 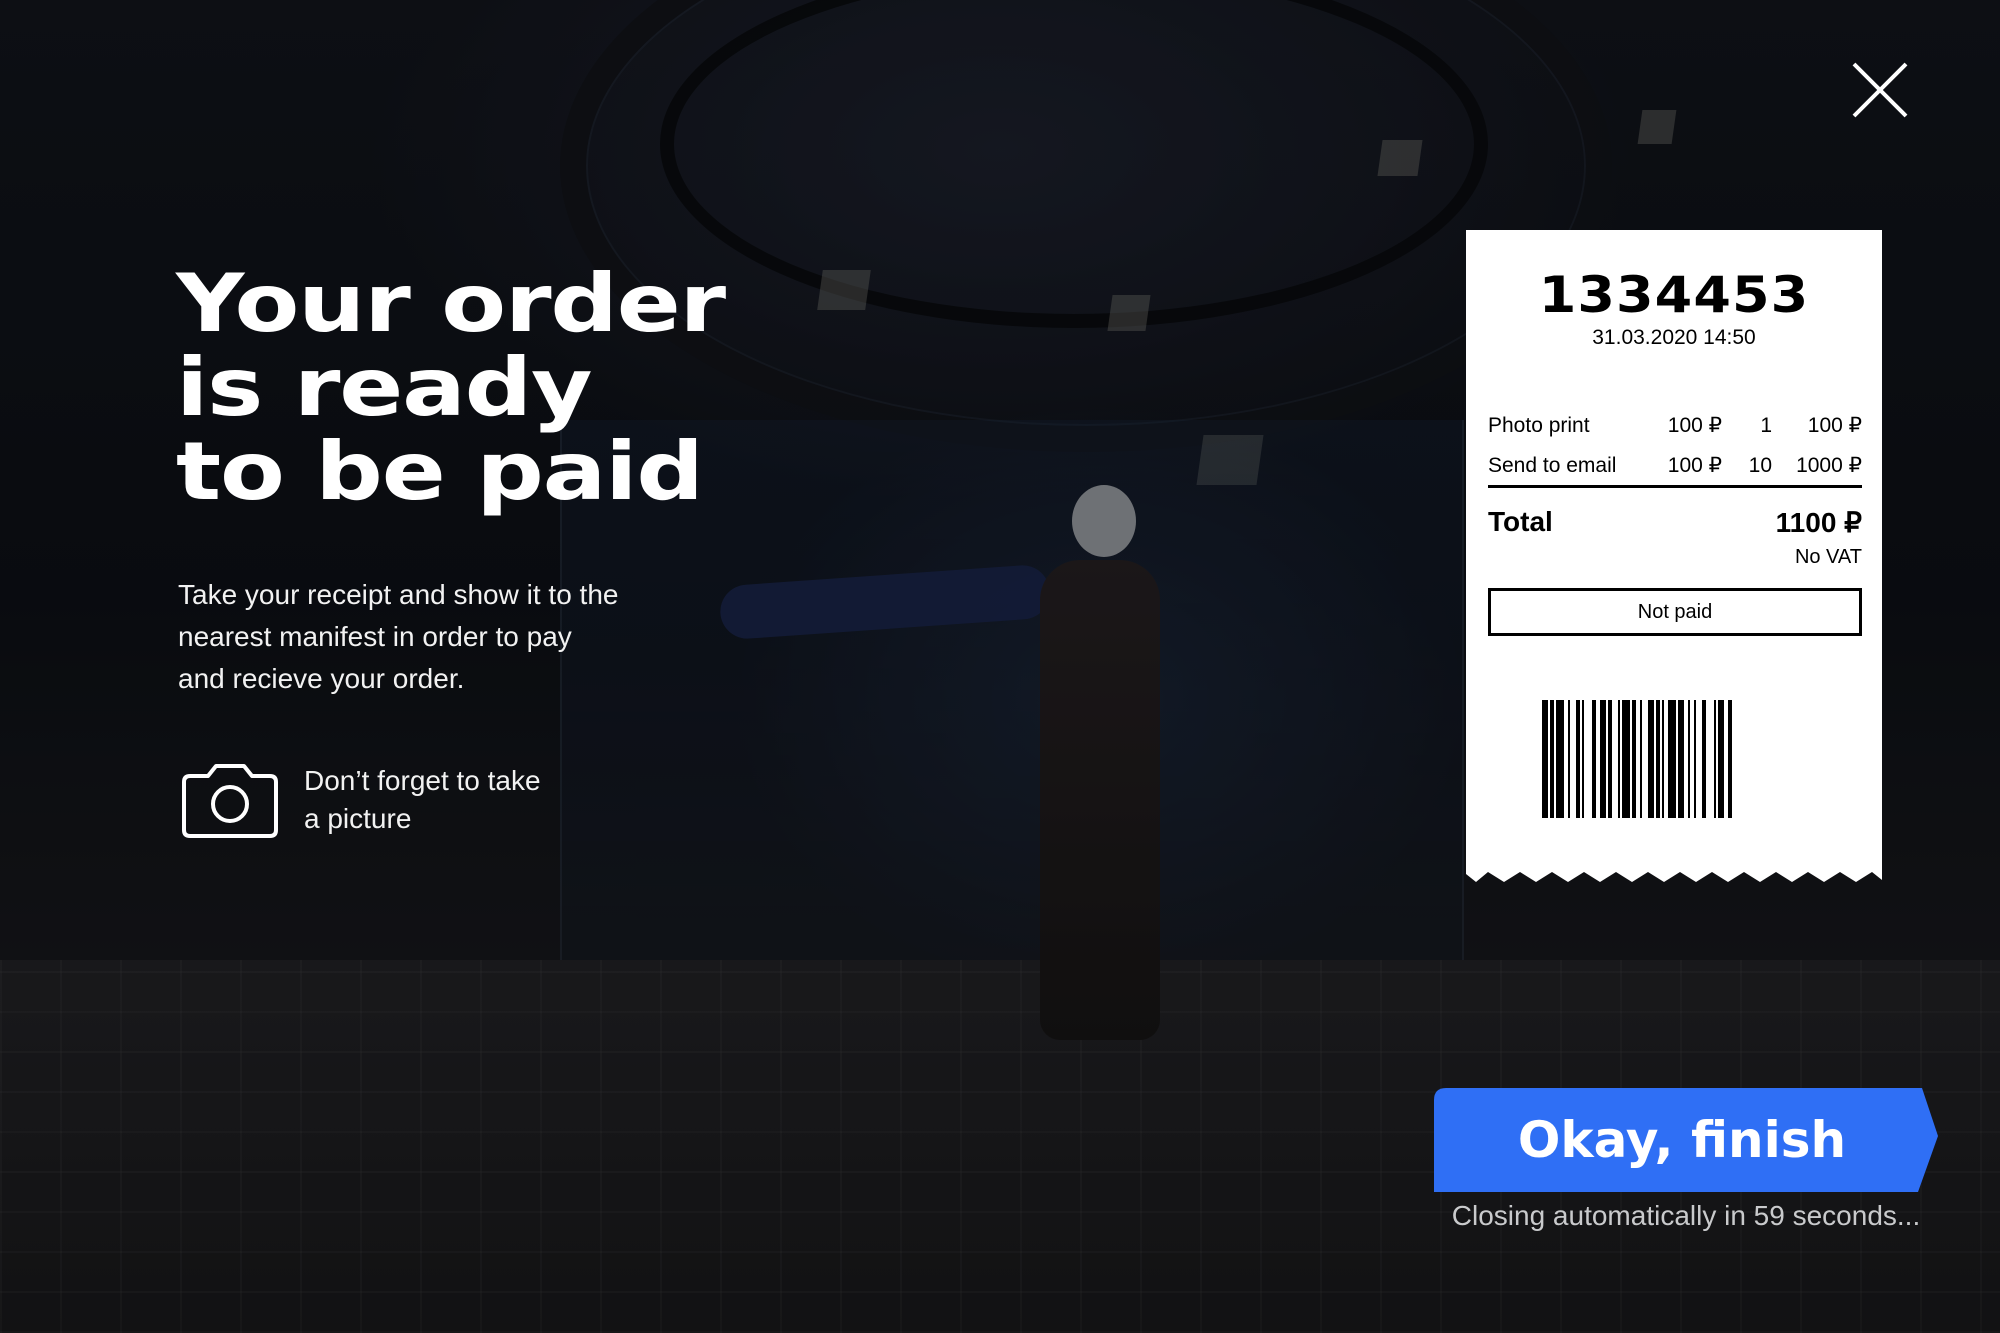 I want to click on total-value: 1100 ₽, so click(x=1818, y=522).